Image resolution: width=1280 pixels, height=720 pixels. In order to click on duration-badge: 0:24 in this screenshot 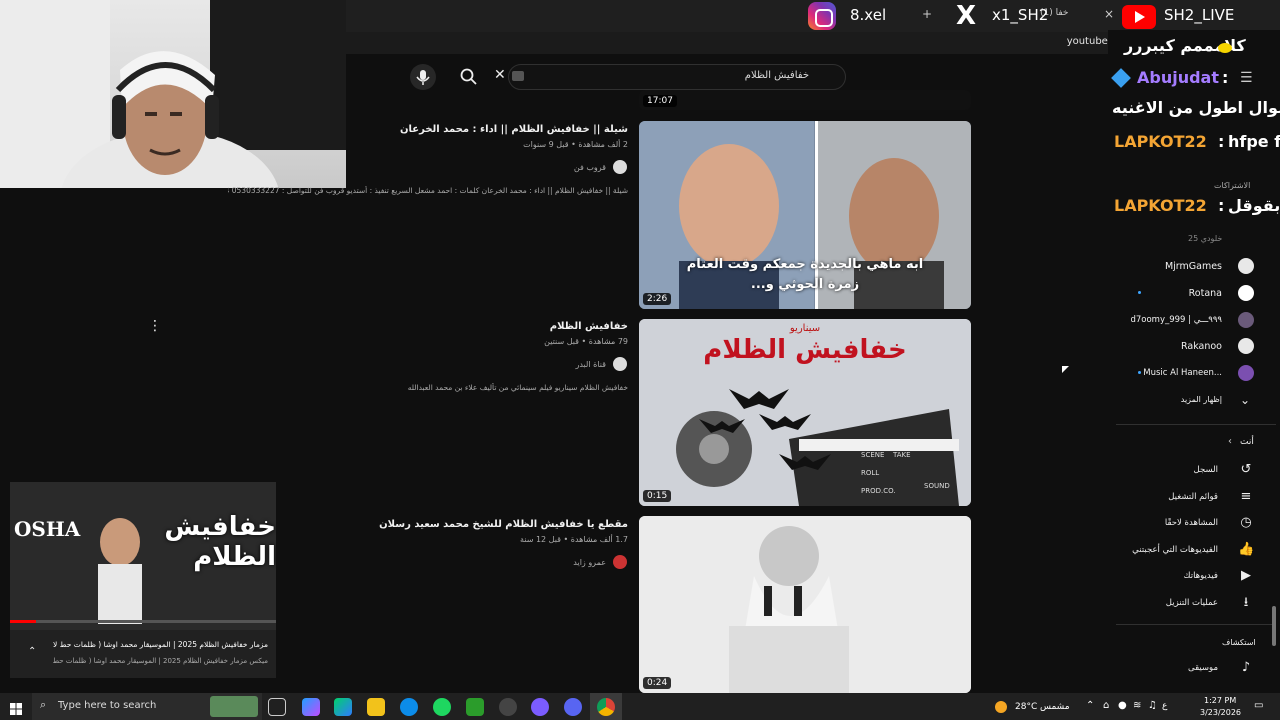, I will do `click(657, 683)`.